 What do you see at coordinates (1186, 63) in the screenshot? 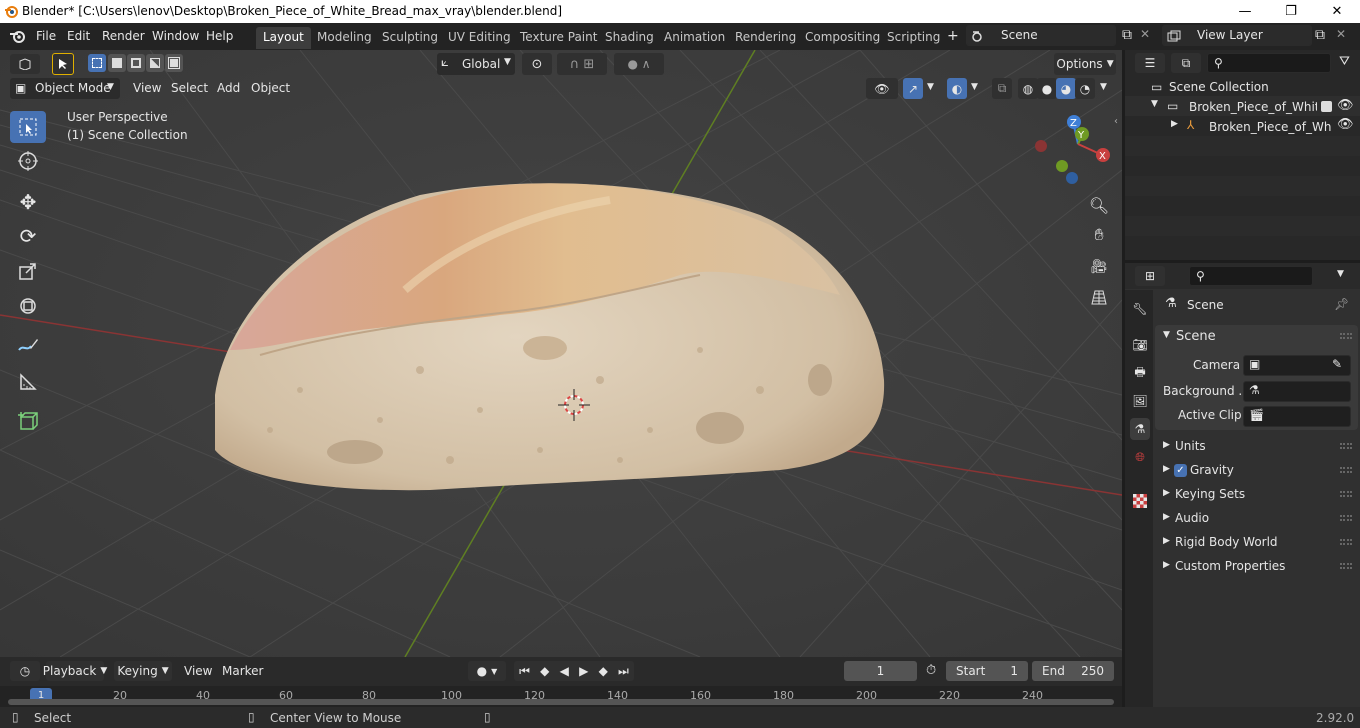
I see `display-mode-dropdown: ⧉` at bounding box center [1186, 63].